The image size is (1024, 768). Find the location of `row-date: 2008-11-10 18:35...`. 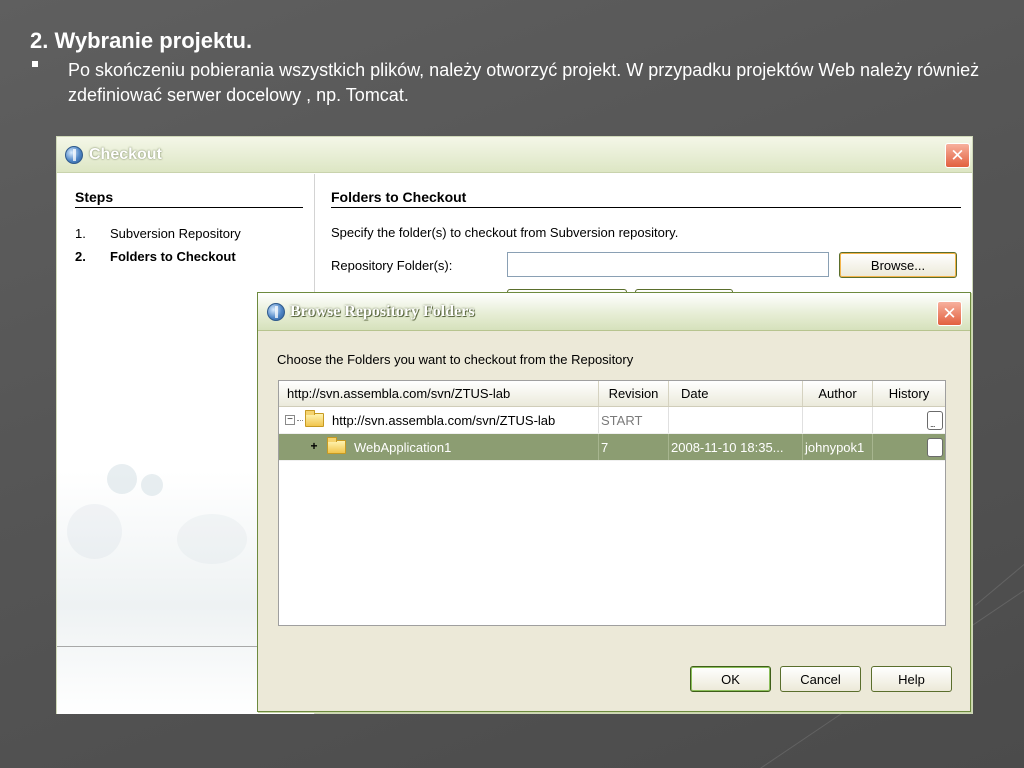

row-date: 2008-11-10 18:35... is located at coordinates (736, 447).